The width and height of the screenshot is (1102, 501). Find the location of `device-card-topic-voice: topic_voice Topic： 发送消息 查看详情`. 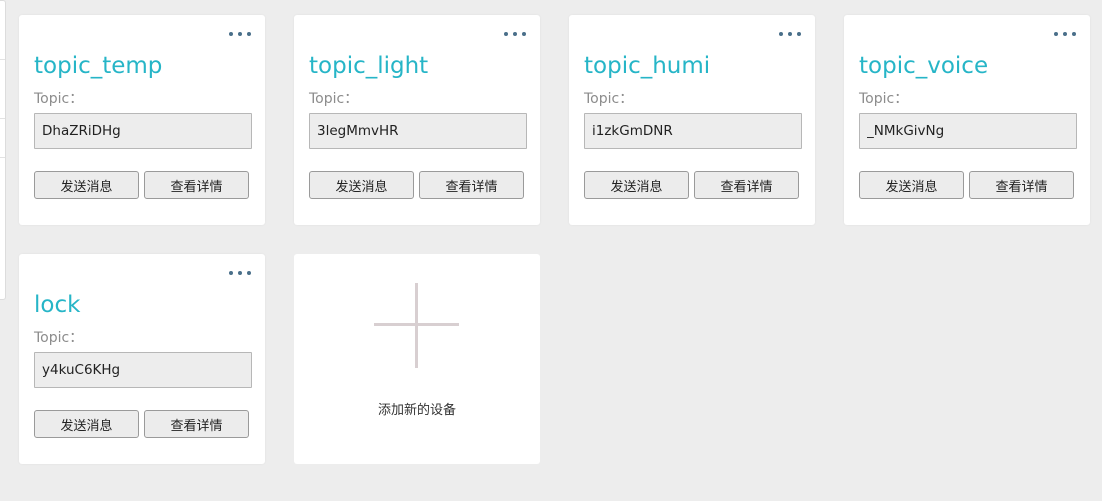

device-card-topic-voice: topic_voice Topic： 发送消息 查看详情 is located at coordinates (967, 120).